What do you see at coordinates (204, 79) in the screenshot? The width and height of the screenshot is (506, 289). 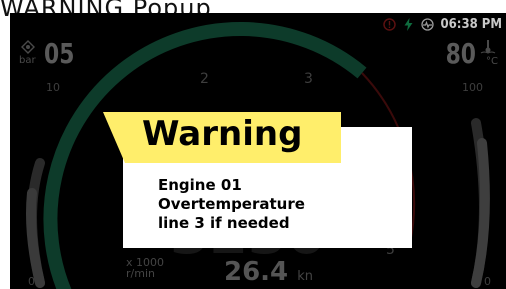 I see `rpm-tick-2: 2` at bounding box center [204, 79].